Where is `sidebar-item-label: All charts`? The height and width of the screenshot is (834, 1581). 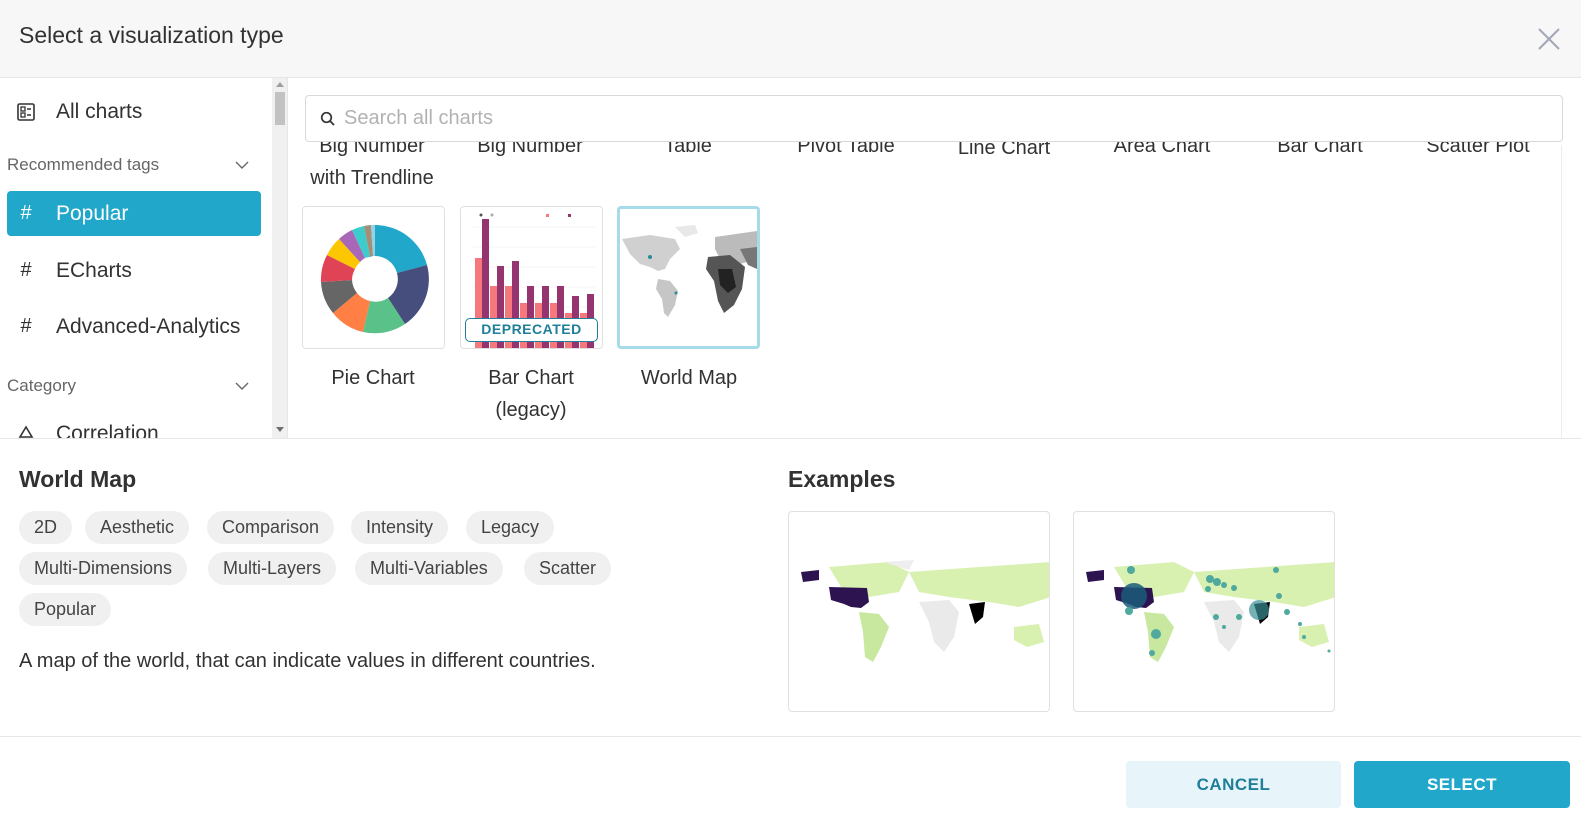 sidebar-item-label: All charts is located at coordinates (99, 111).